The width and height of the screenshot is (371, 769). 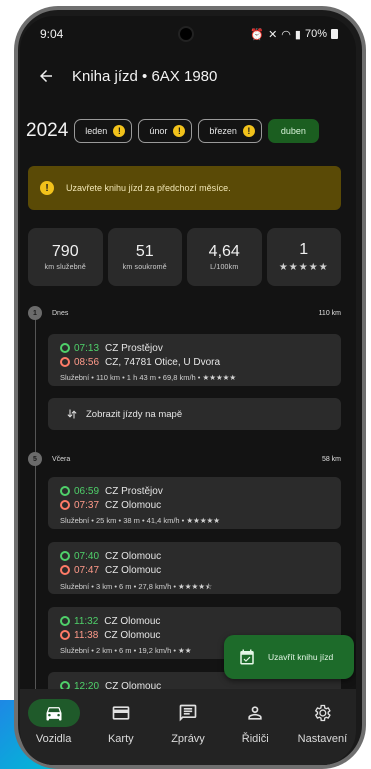 What do you see at coordinates (134, 348) in the screenshot?
I see `start-place: CZ Prostějov` at bounding box center [134, 348].